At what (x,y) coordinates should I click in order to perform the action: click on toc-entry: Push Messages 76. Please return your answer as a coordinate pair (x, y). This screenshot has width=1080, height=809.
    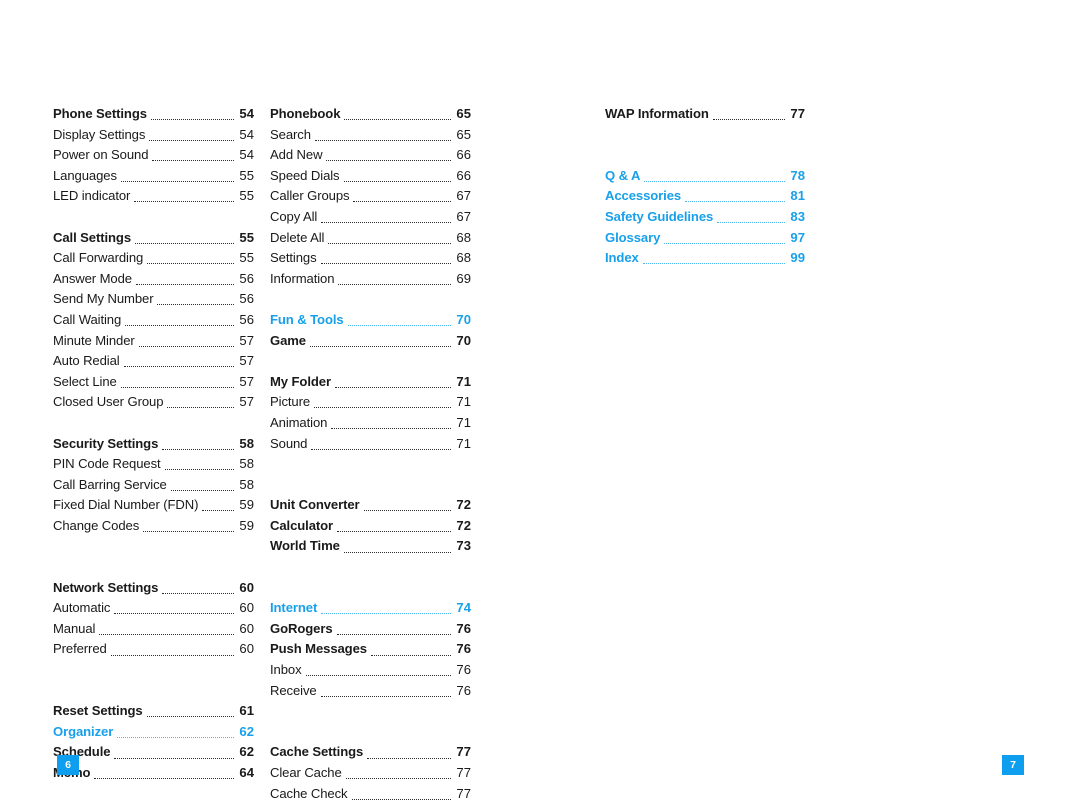
    Looking at the image, I should click on (370, 649).